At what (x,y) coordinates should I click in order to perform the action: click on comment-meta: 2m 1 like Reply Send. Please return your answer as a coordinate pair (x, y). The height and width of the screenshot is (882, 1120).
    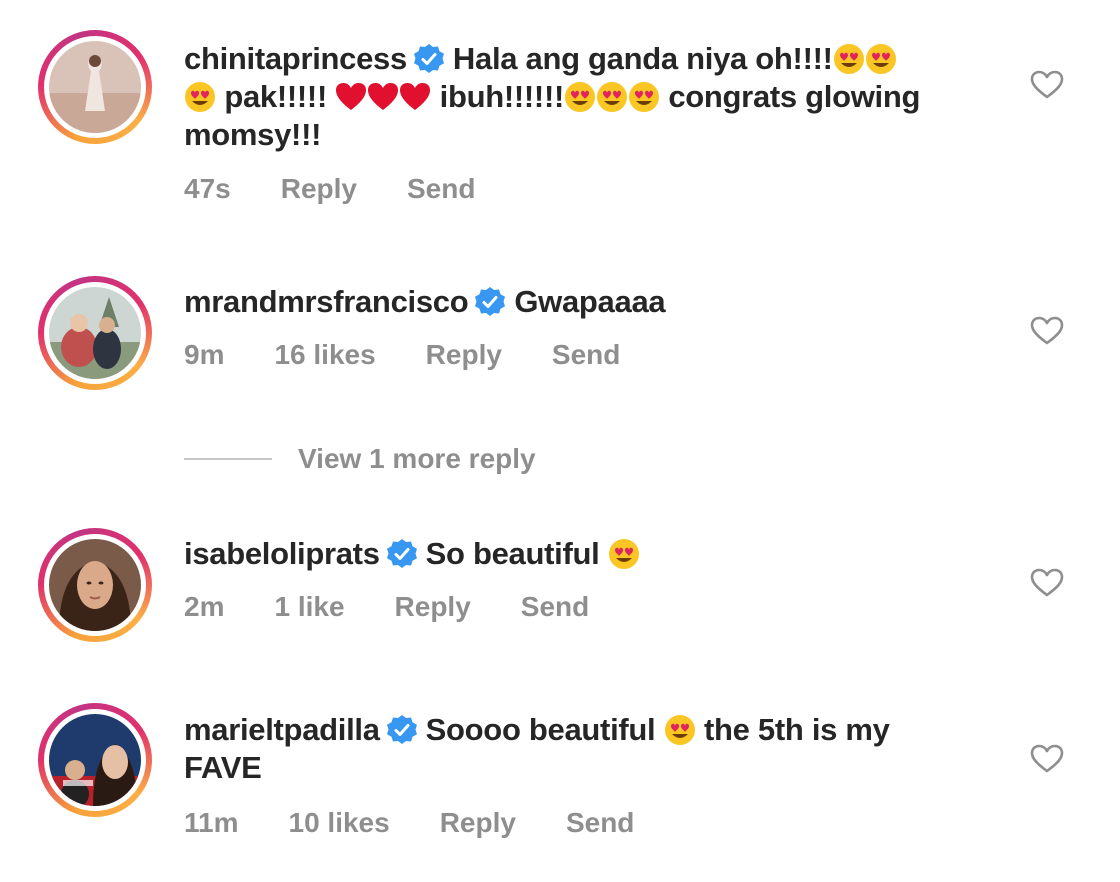
    Looking at the image, I should click on (411, 607).